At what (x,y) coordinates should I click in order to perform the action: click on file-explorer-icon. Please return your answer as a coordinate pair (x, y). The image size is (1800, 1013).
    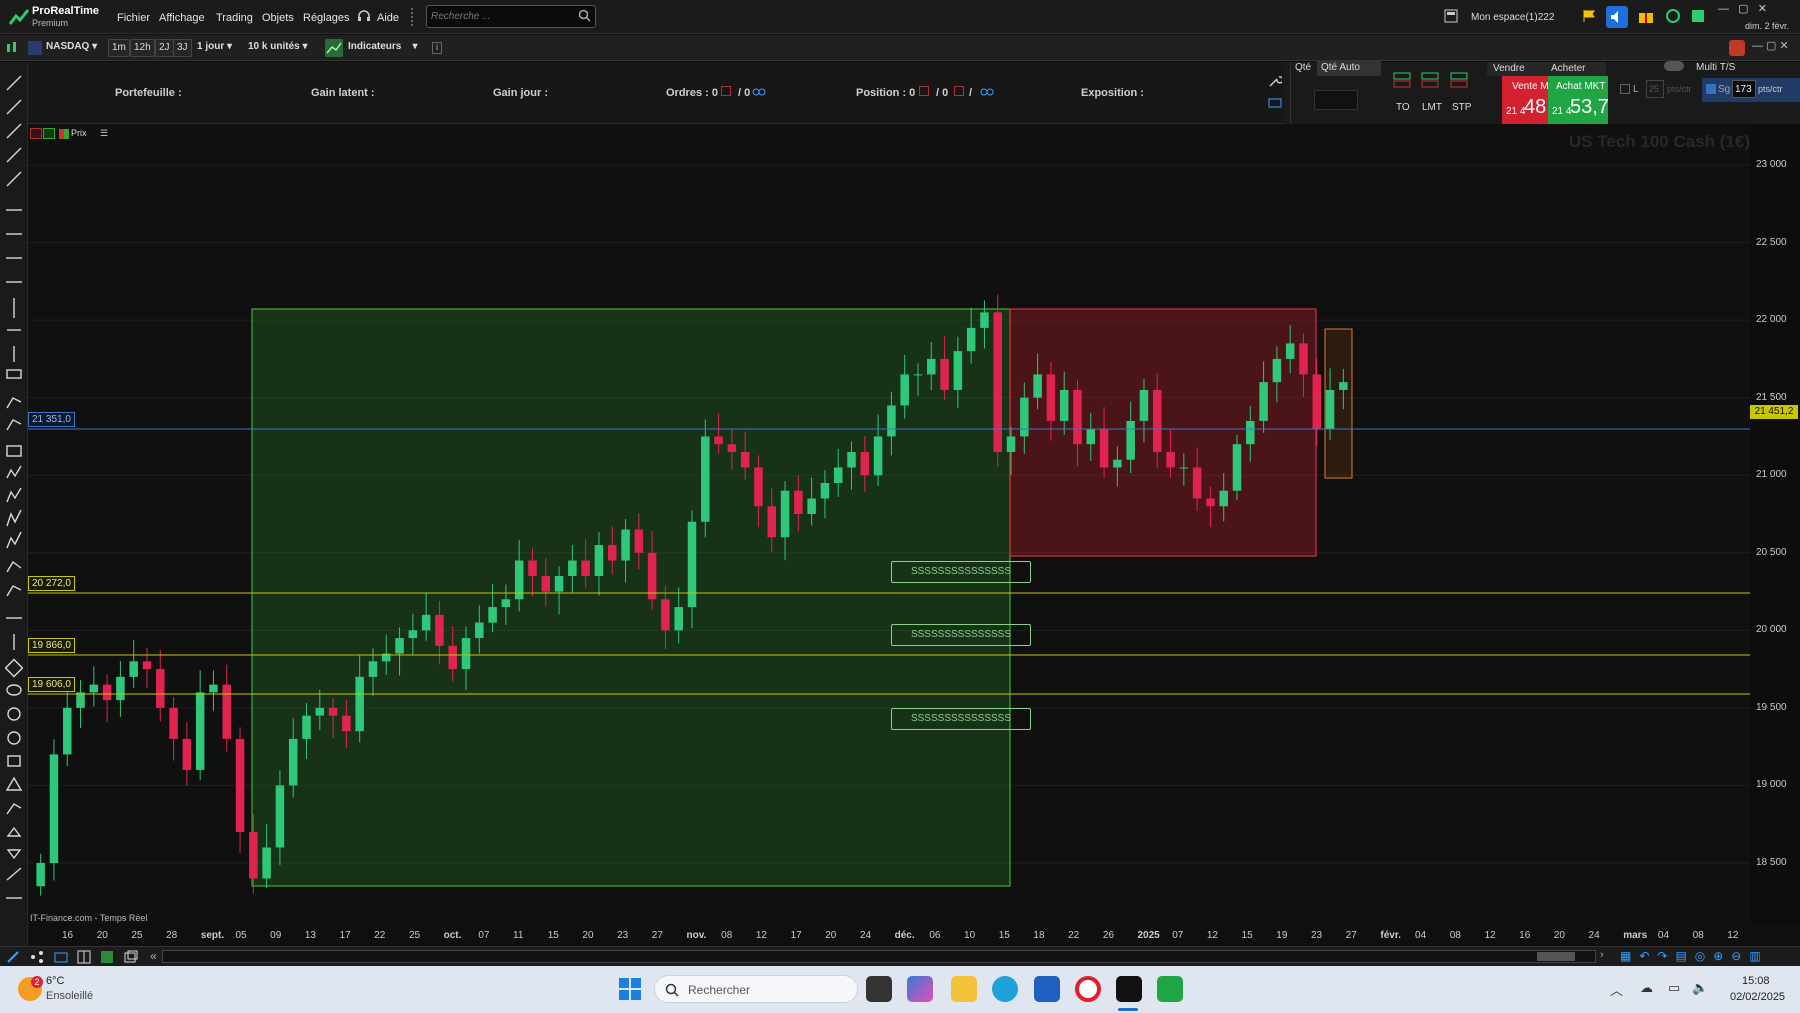
    Looking at the image, I should click on (964, 989).